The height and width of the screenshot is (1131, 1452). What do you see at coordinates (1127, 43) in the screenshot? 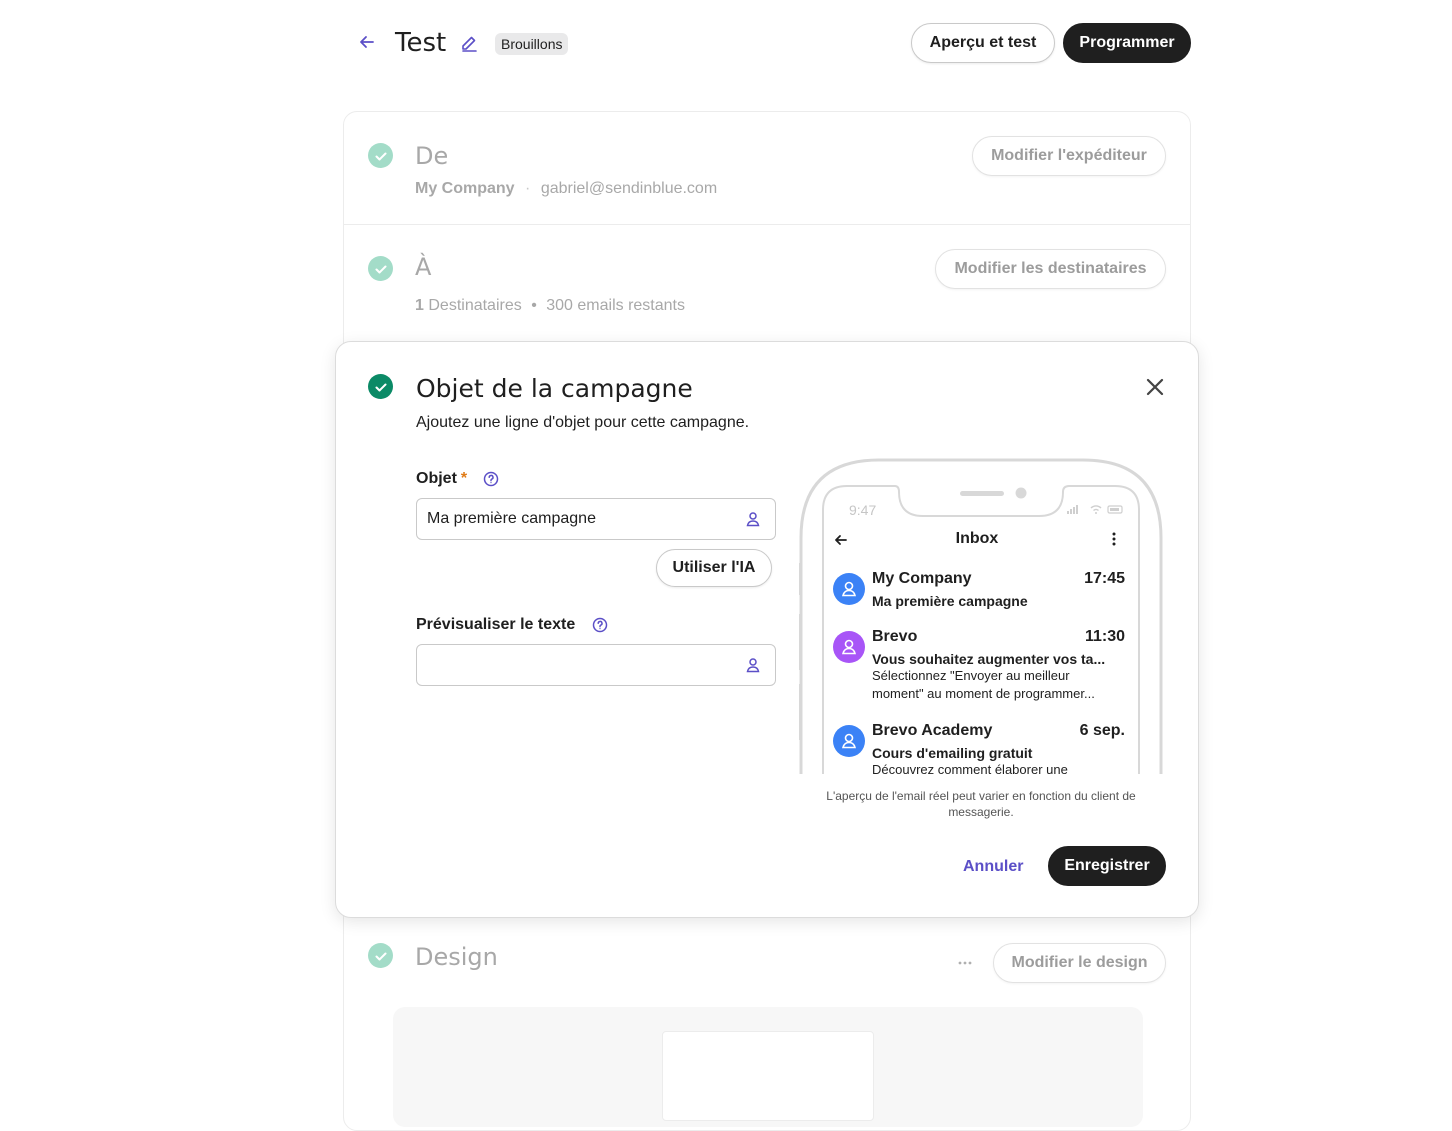
I see `schedule-button: Programmer` at bounding box center [1127, 43].